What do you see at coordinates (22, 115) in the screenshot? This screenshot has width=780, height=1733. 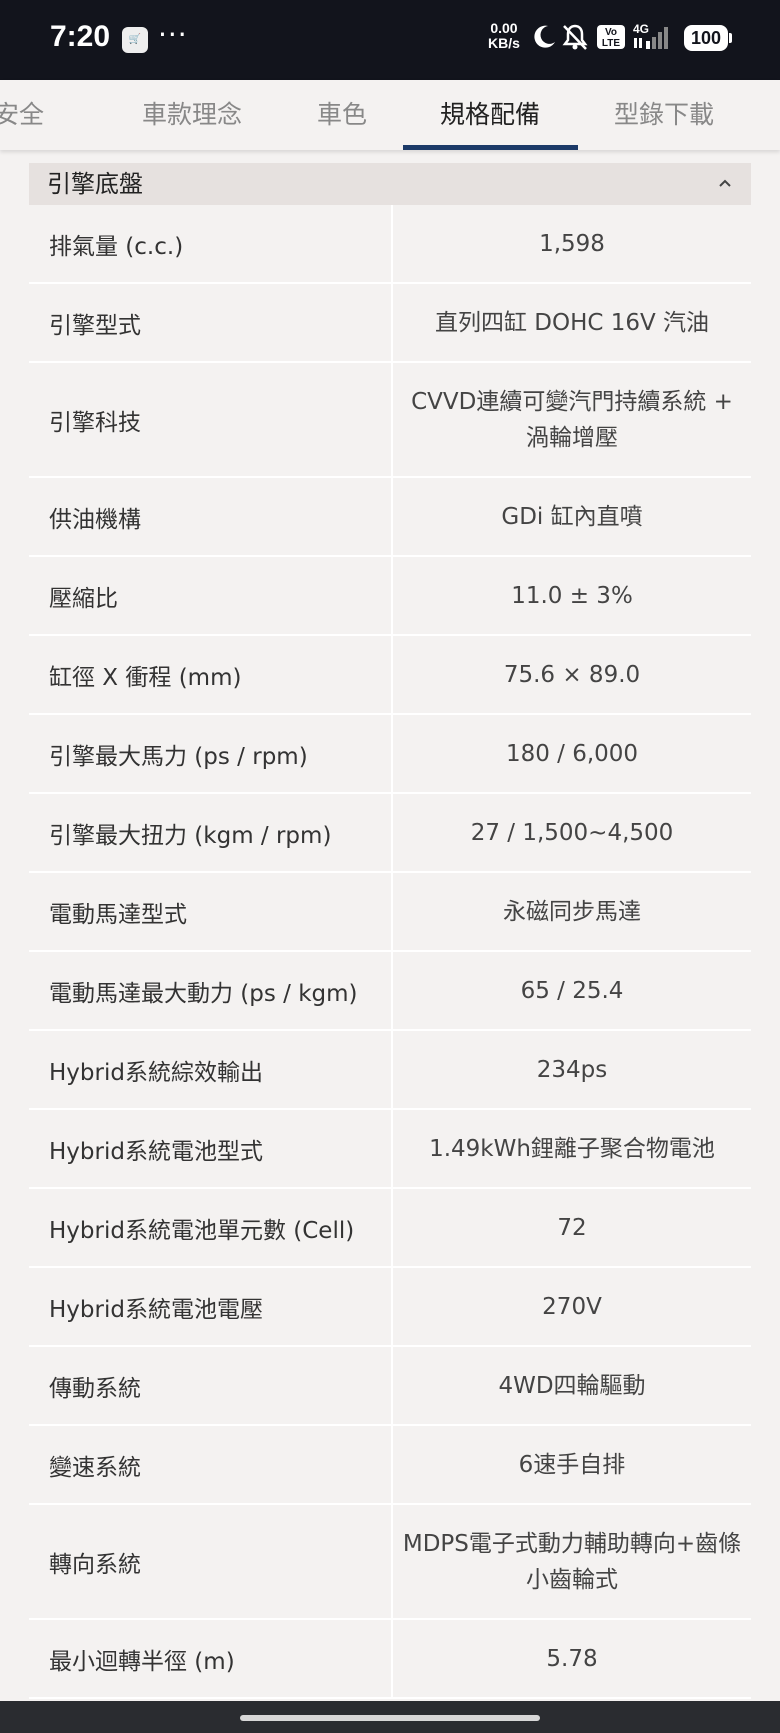 I see `tab-safety: 安全` at bounding box center [22, 115].